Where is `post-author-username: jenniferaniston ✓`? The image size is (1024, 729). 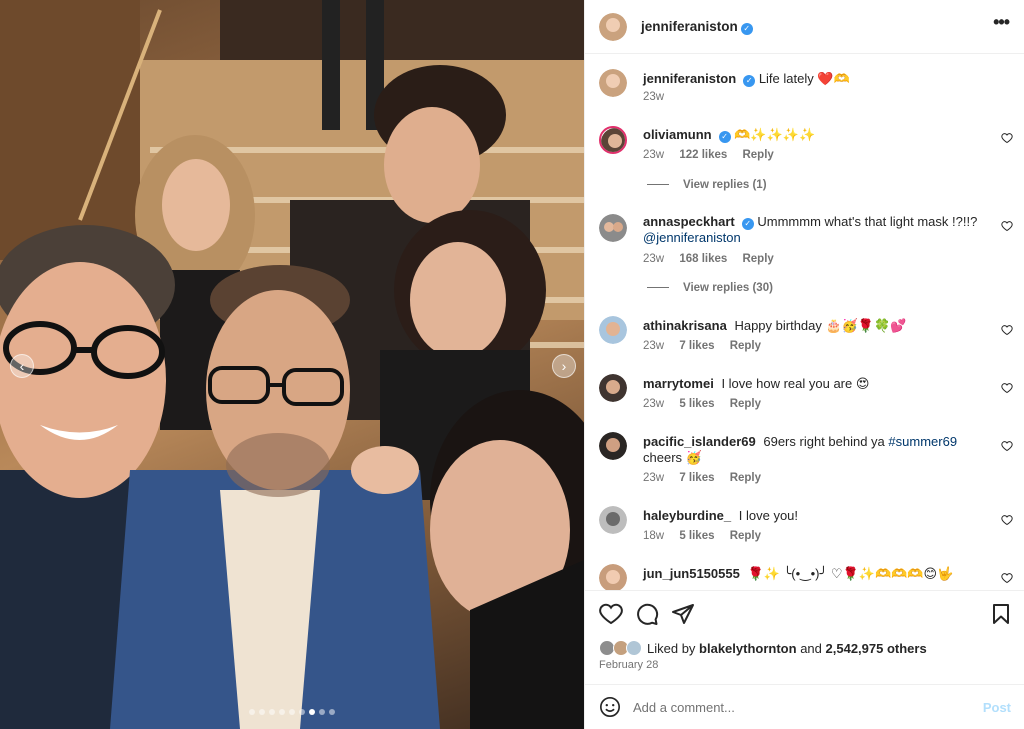 post-author-username: jenniferaniston ✓ is located at coordinates (697, 27).